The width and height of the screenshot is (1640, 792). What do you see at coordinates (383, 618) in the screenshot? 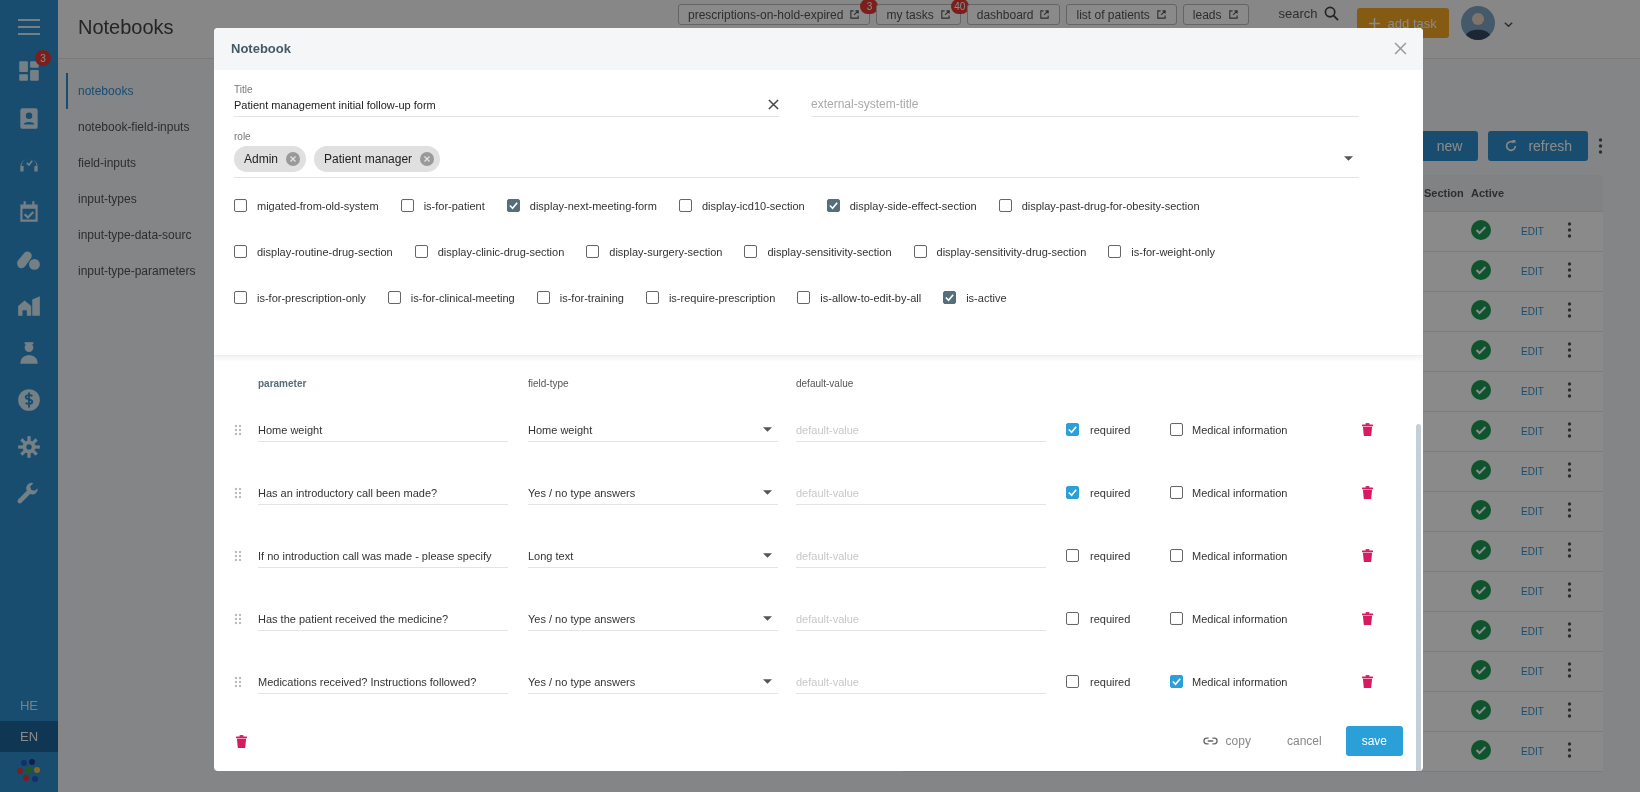
I see `parameter-input: Has the patient received the medicine?` at bounding box center [383, 618].